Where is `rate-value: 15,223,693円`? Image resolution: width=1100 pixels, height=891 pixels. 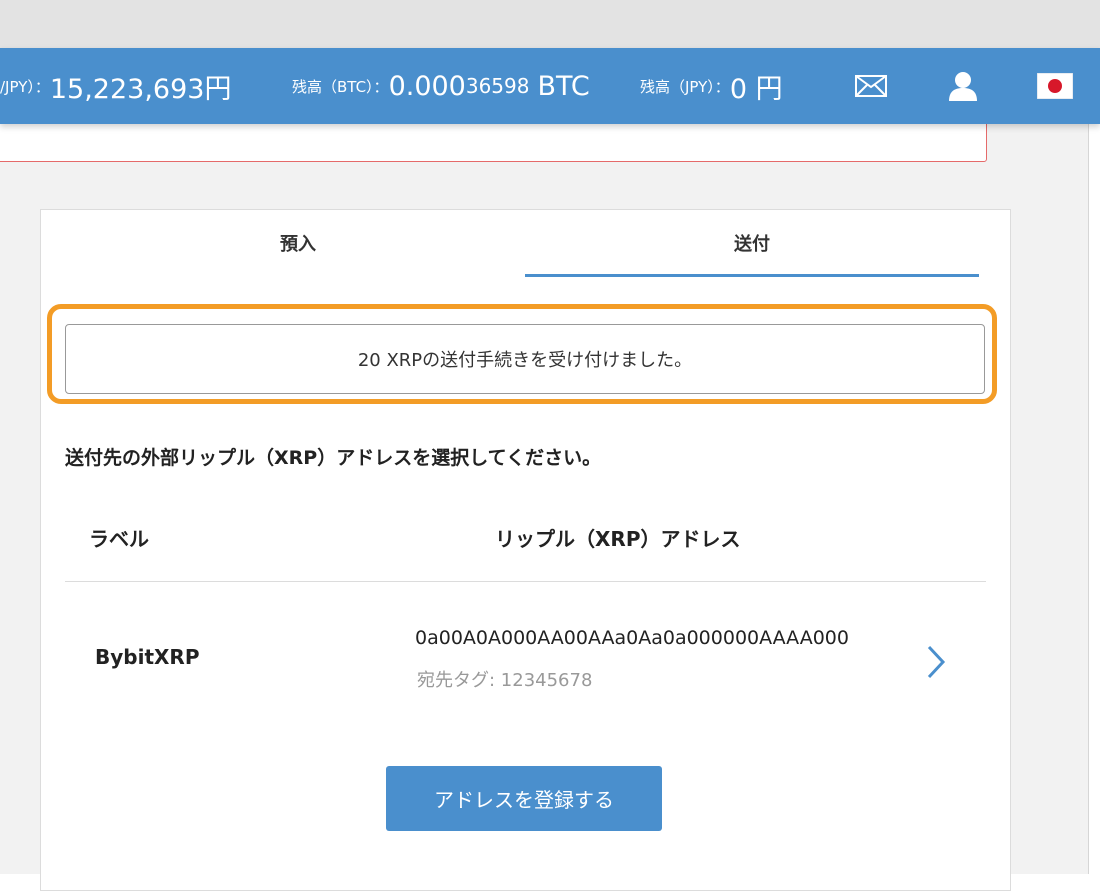 rate-value: 15,223,693円 is located at coordinates (140, 89).